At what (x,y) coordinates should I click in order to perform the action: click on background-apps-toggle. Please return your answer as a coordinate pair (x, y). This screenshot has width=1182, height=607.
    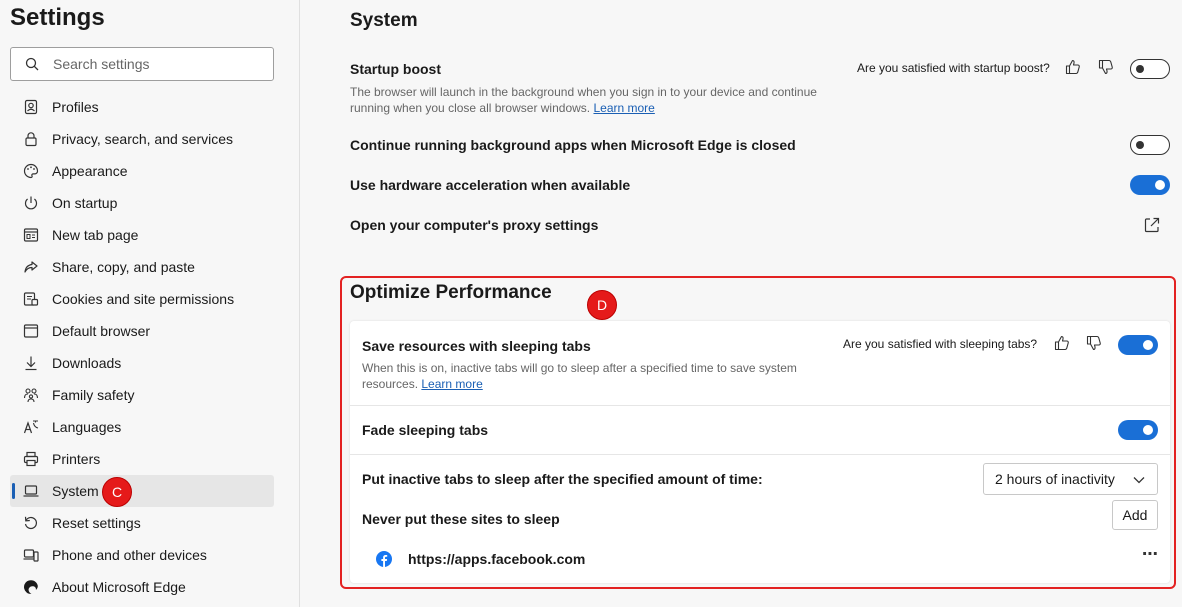
    Looking at the image, I should click on (1150, 145).